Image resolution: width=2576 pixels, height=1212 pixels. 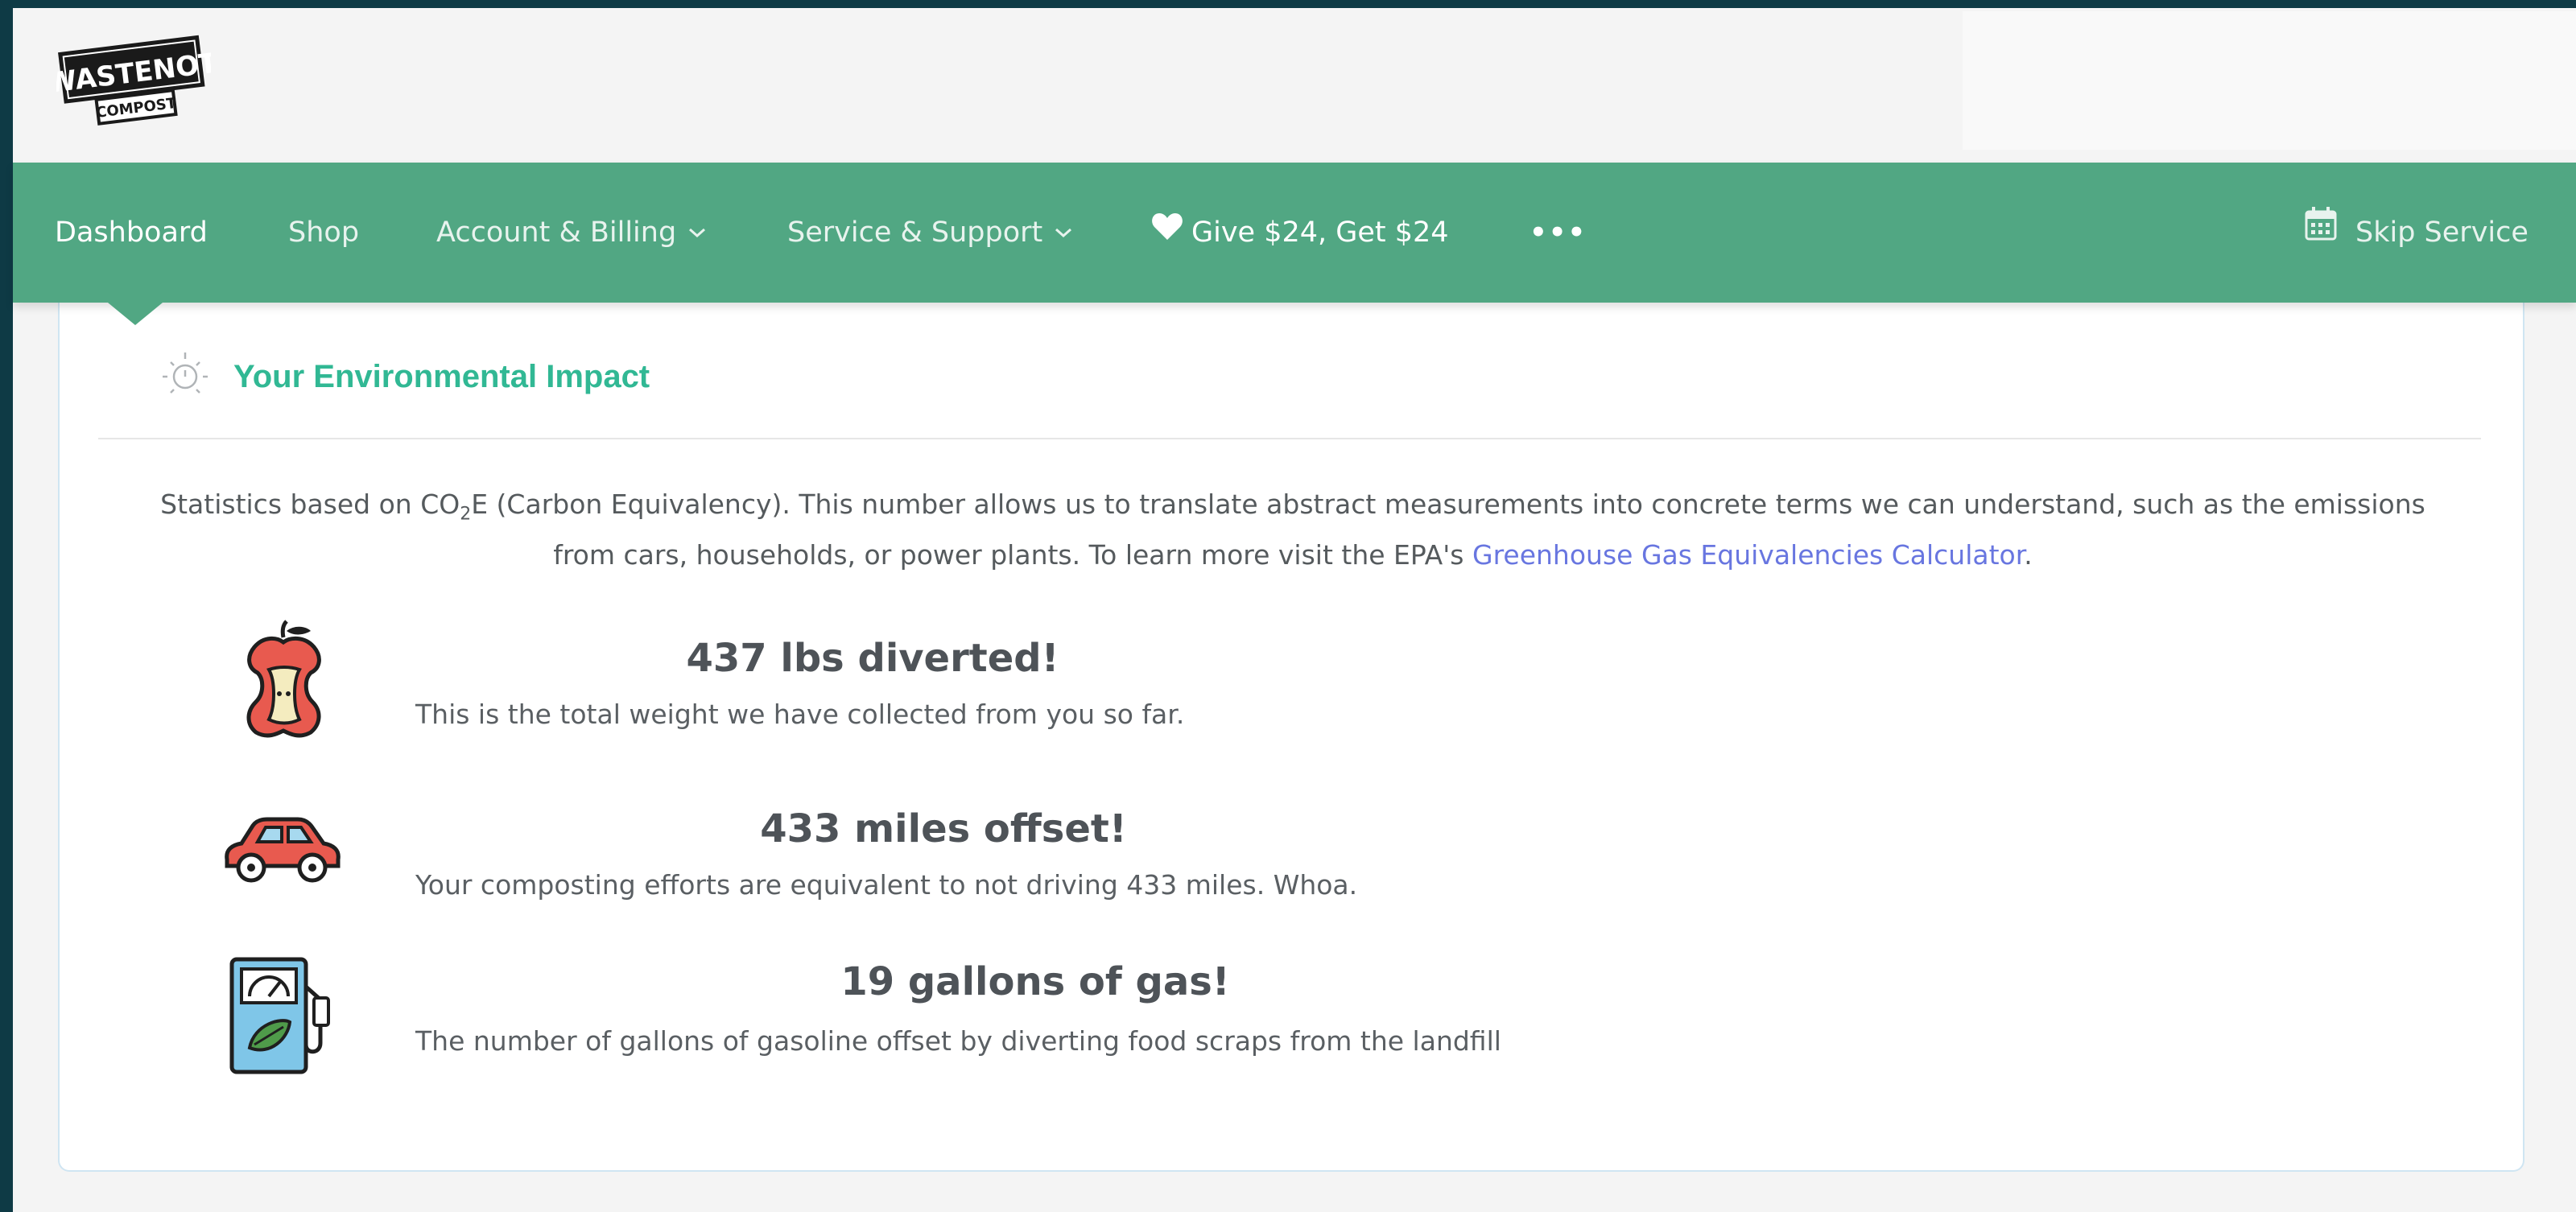 I want to click on intro-subscript: 2, so click(x=466, y=514).